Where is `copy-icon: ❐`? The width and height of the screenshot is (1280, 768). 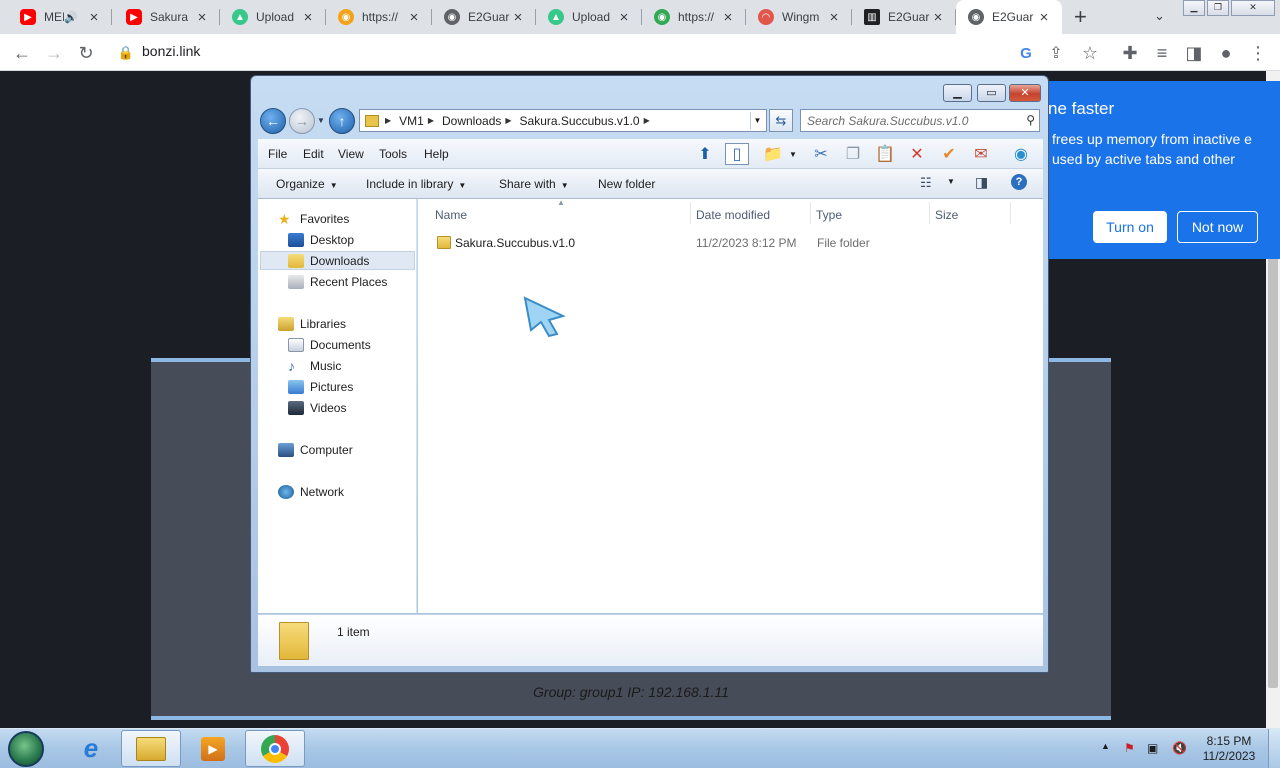 copy-icon: ❐ is located at coordinates (853, 154).